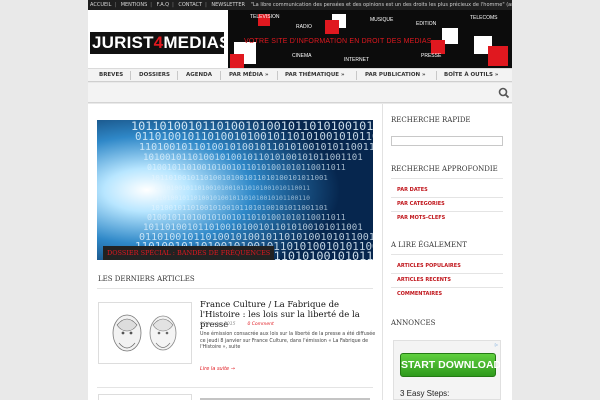 The width and height of the screenshot is (600, 400). I want to click on top-link-mentions: MENTIONS, so click(134, 5).